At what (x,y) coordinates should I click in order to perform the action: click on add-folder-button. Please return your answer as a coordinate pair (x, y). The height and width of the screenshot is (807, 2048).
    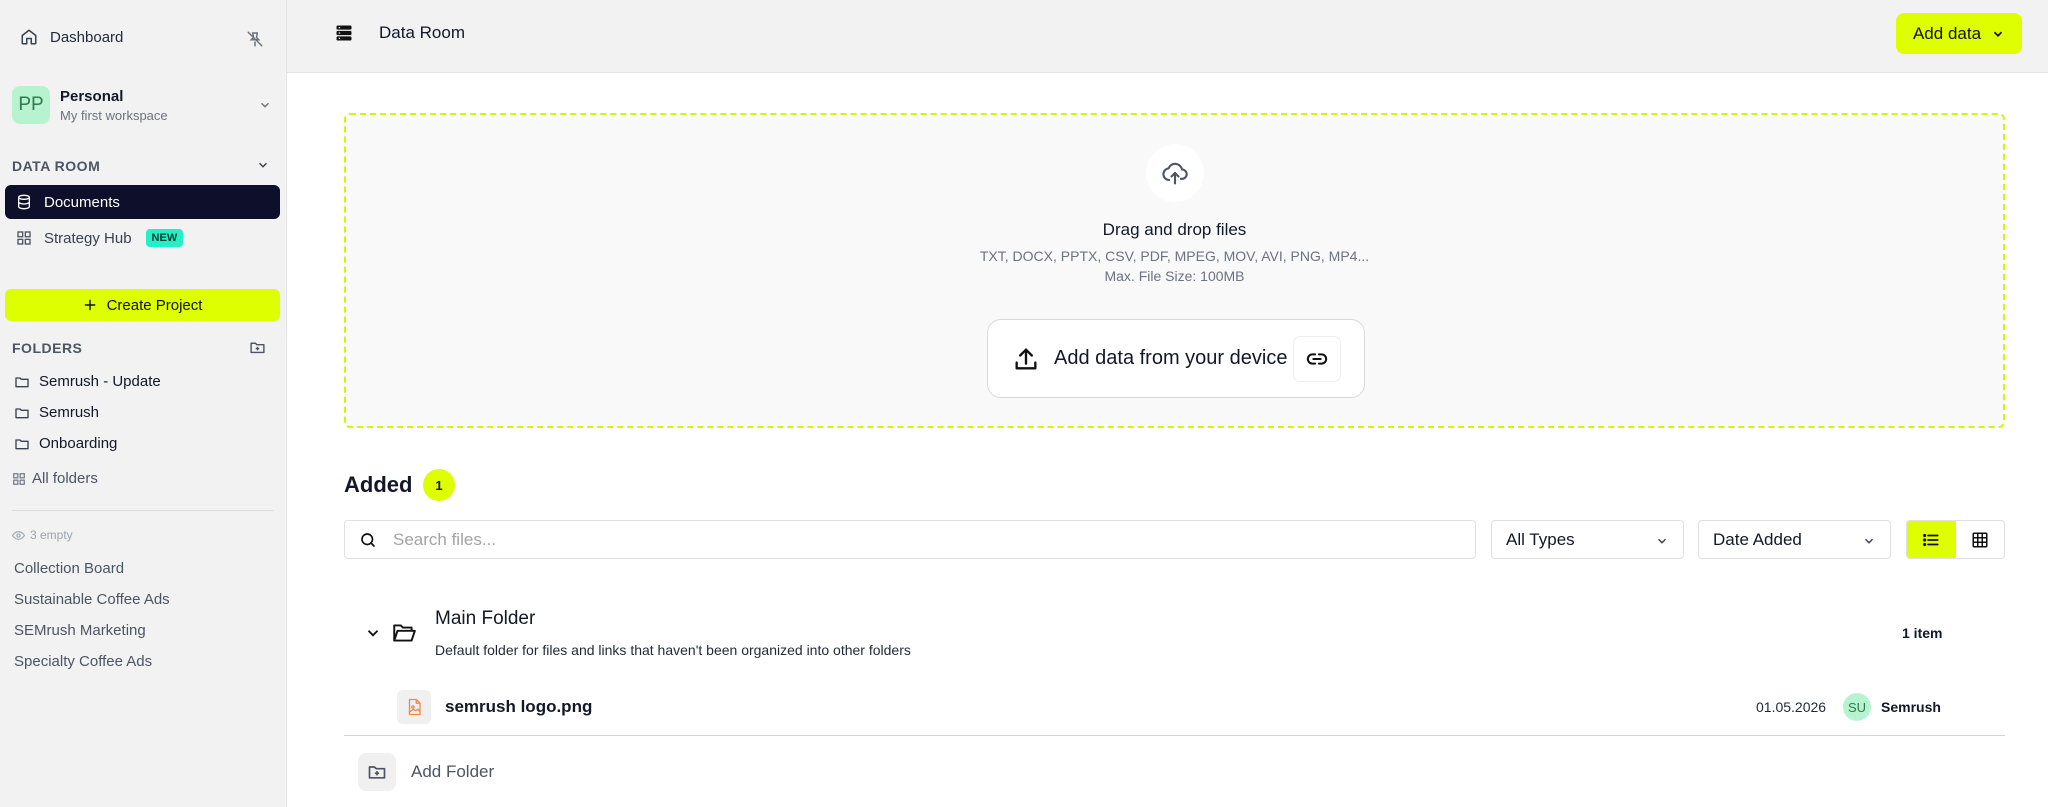
    Looking at the image, I should click on (377, 772).